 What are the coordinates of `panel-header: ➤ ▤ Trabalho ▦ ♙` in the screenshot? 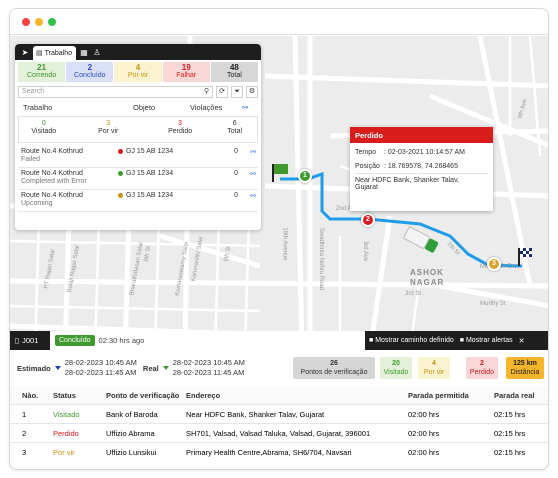 It's located at (138, 52).